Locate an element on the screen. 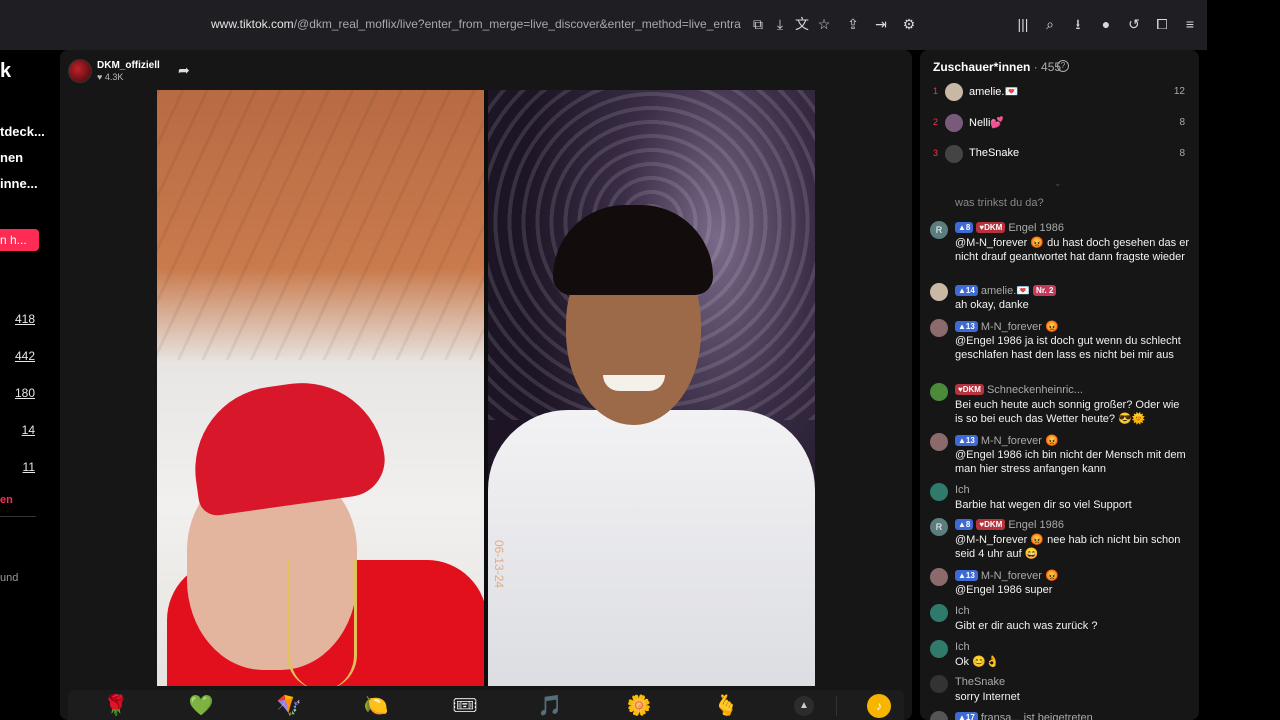 This screenshot has height=720, width=1280. share-page-icon: ⇪ is located at coordinates (853, 24).